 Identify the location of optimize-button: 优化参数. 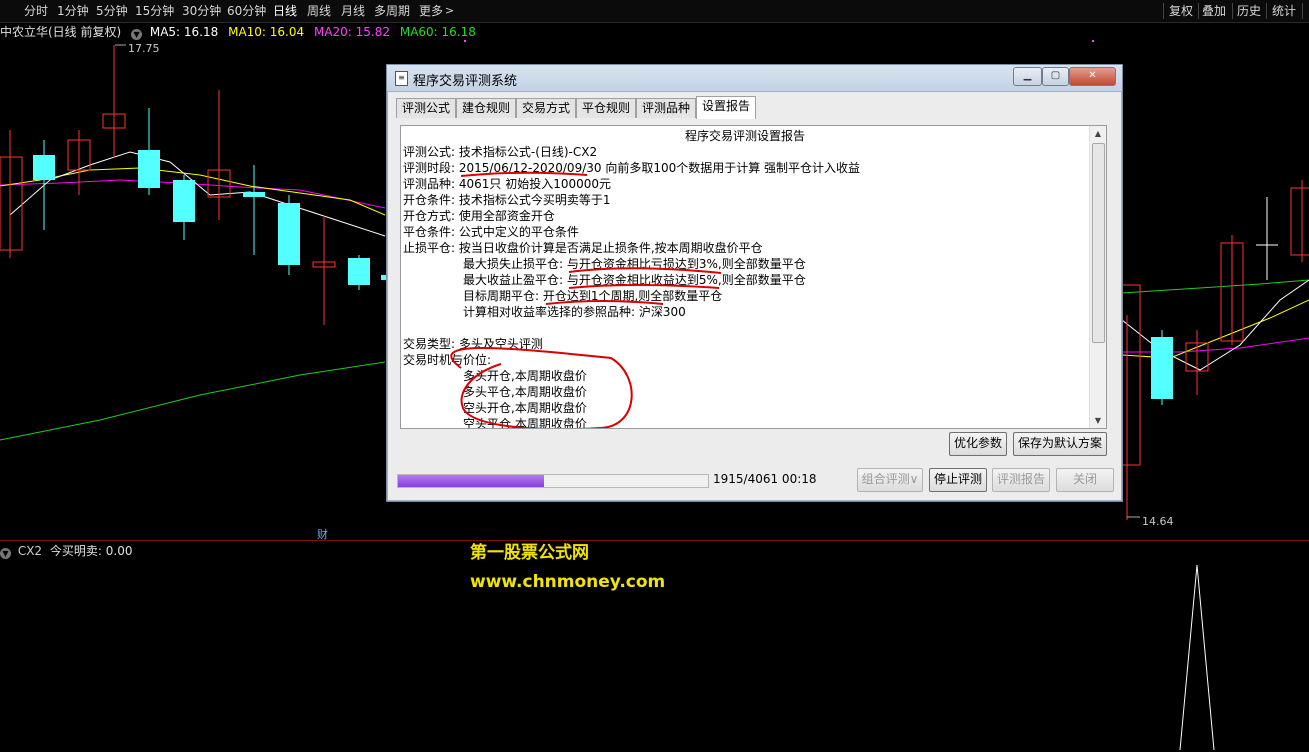
(978, 444).